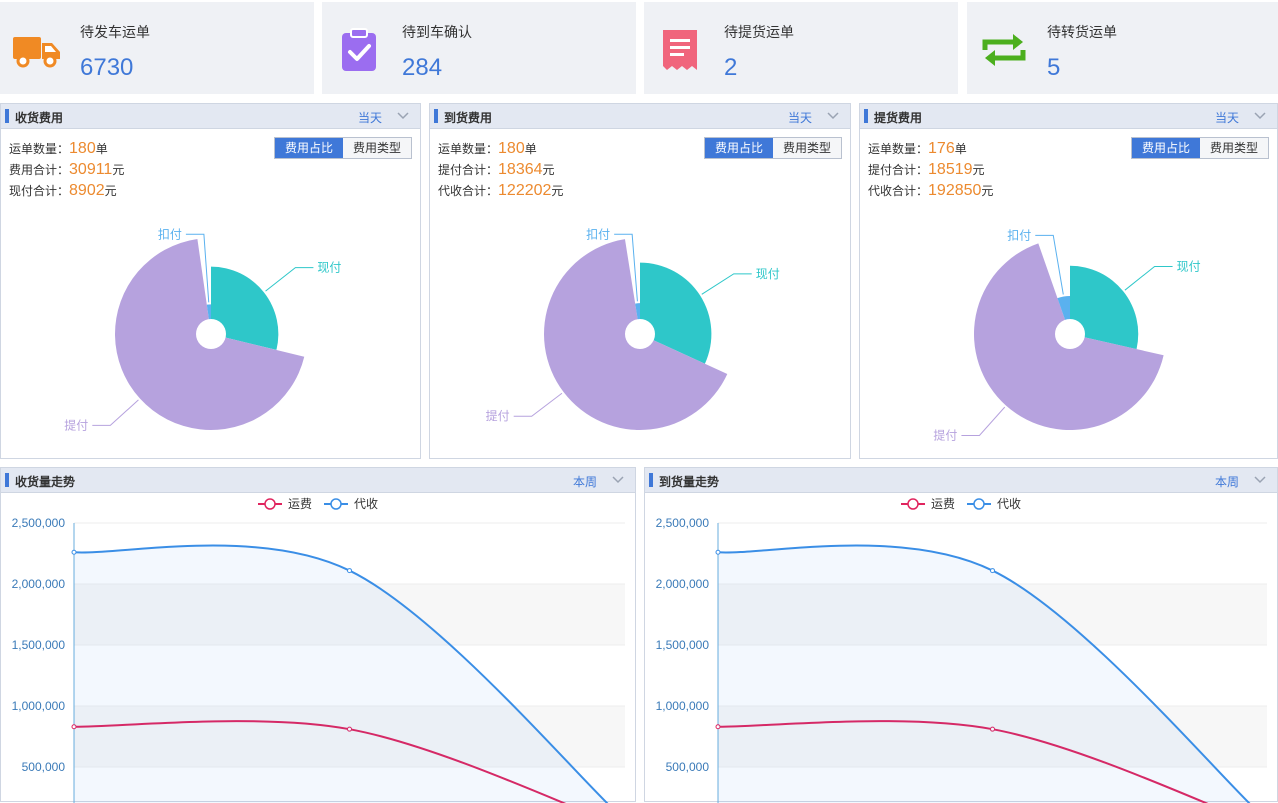 This screenshot has height=803, width=1278. I want to click on panel-title: 收货费用, so click(39, 118).